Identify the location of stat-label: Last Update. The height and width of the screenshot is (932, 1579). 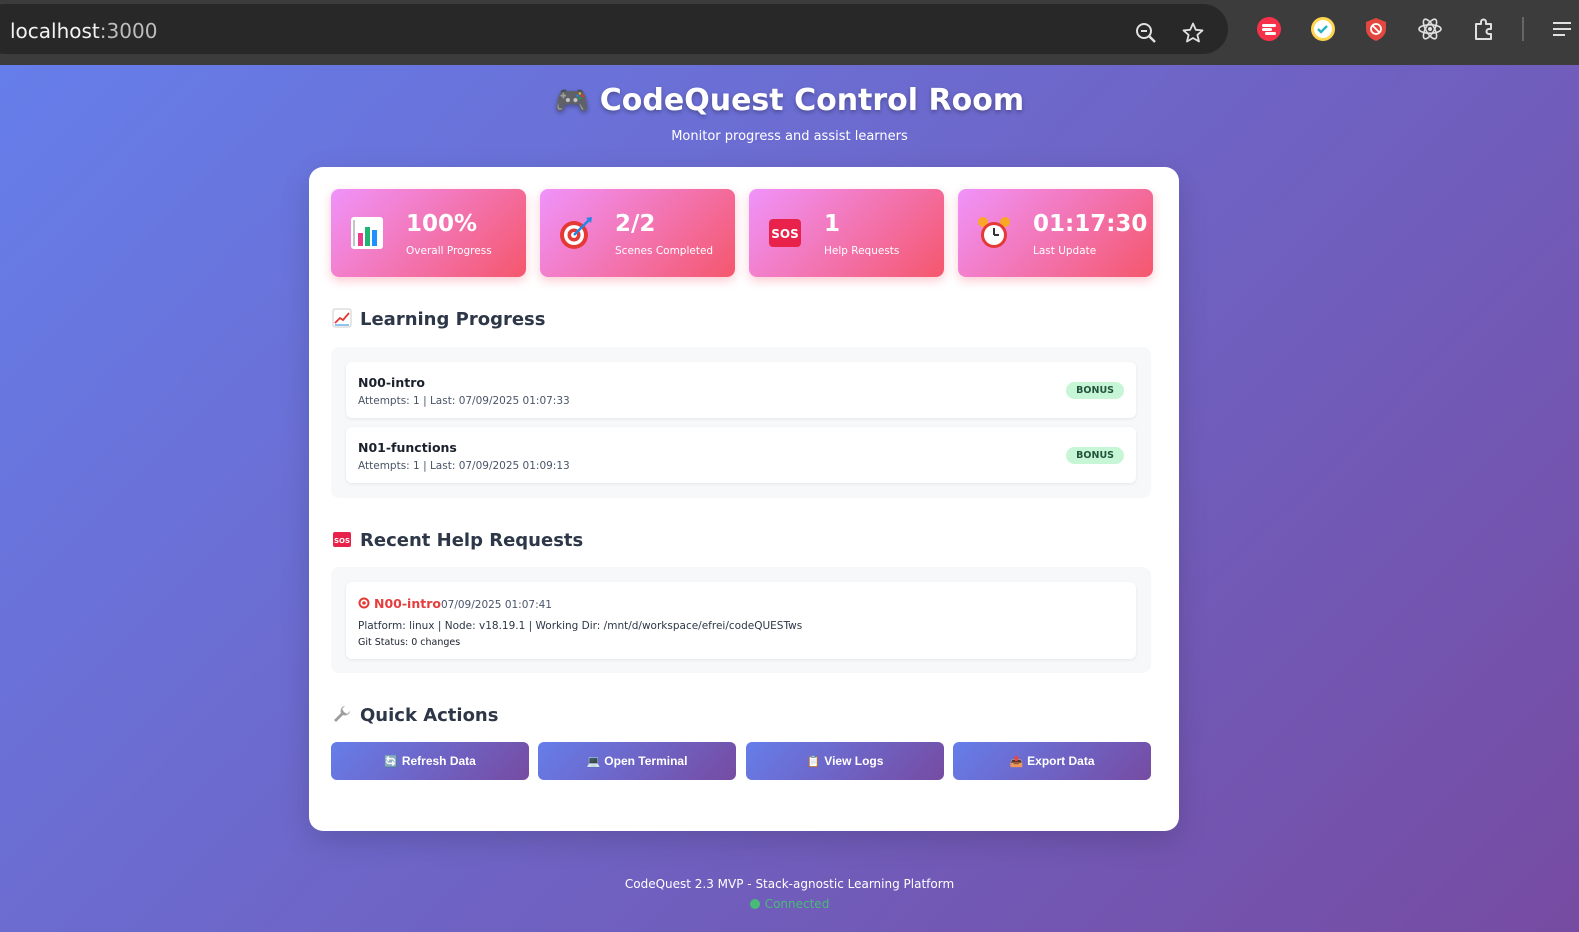
(1065, 251).